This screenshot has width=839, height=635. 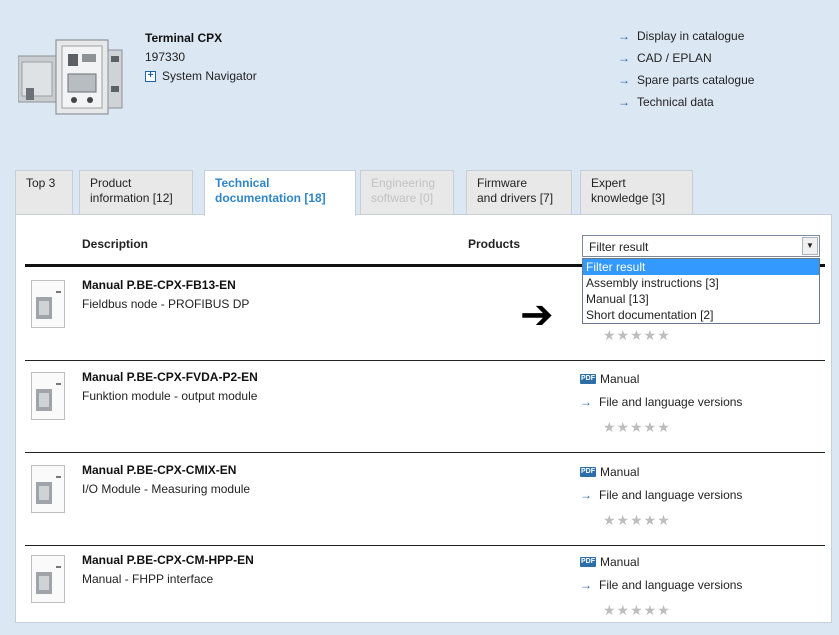 What do you see at coordinates (166, 489) in the screenshot?
I see `document-subtitle: I/O Module - Measuring module` at bounding box center [166, 489].